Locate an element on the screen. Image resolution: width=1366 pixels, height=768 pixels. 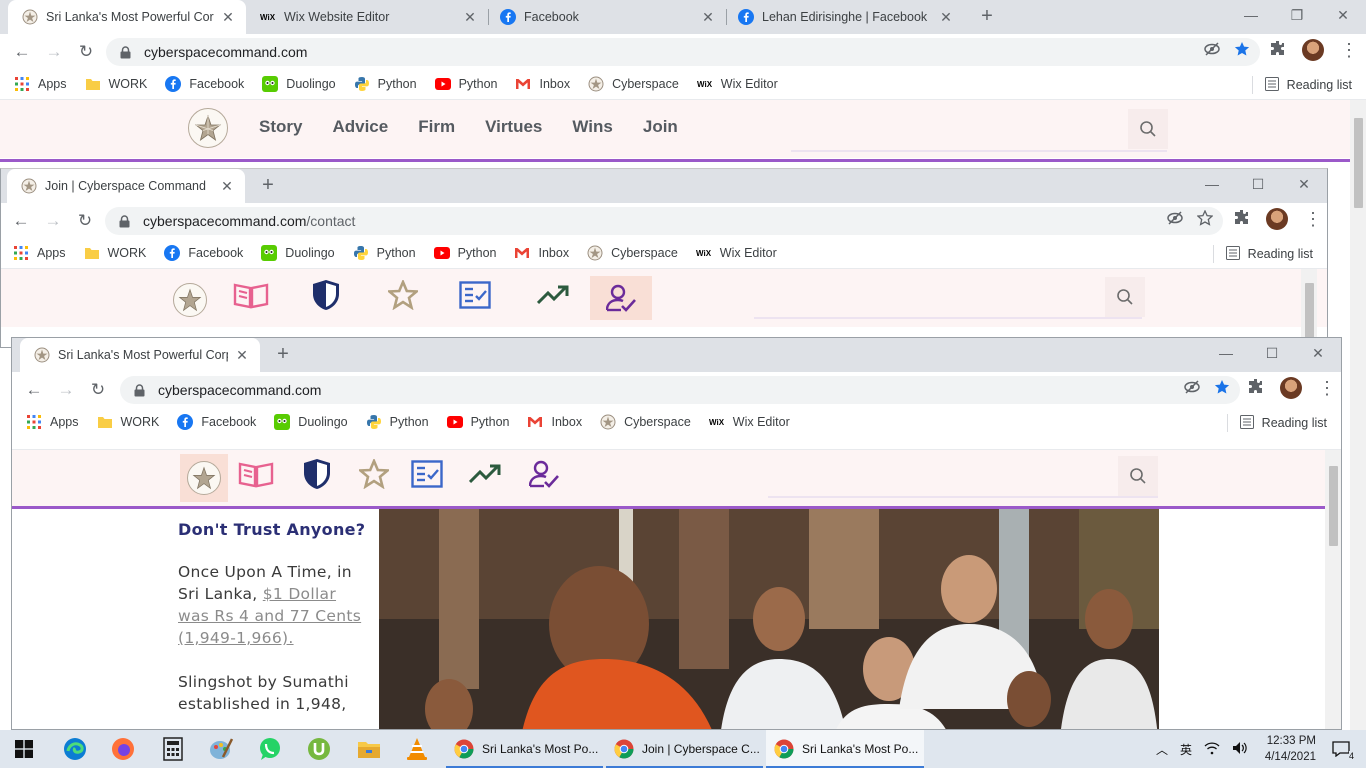
nav-advice: Advice is located at coordinates (360, 127).